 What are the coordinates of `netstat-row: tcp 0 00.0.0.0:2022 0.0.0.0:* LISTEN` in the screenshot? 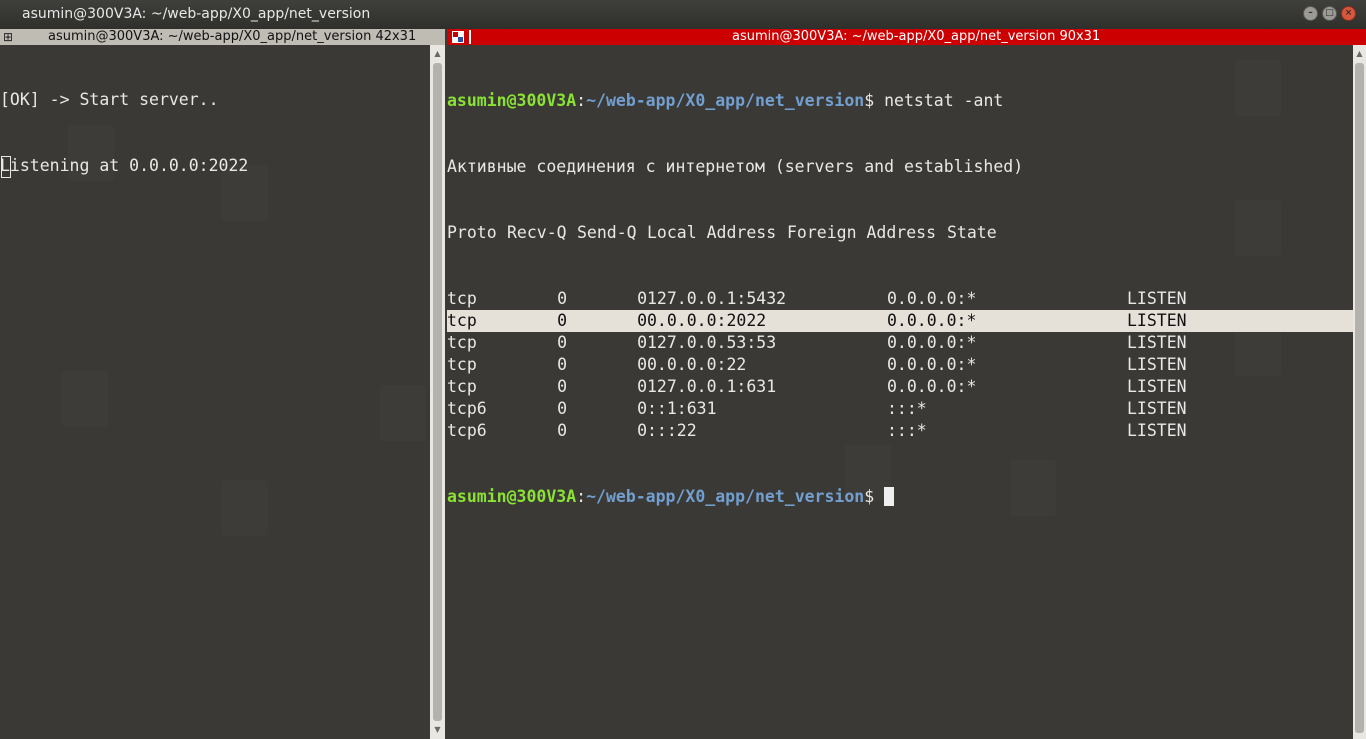 It's located at (900, 321).